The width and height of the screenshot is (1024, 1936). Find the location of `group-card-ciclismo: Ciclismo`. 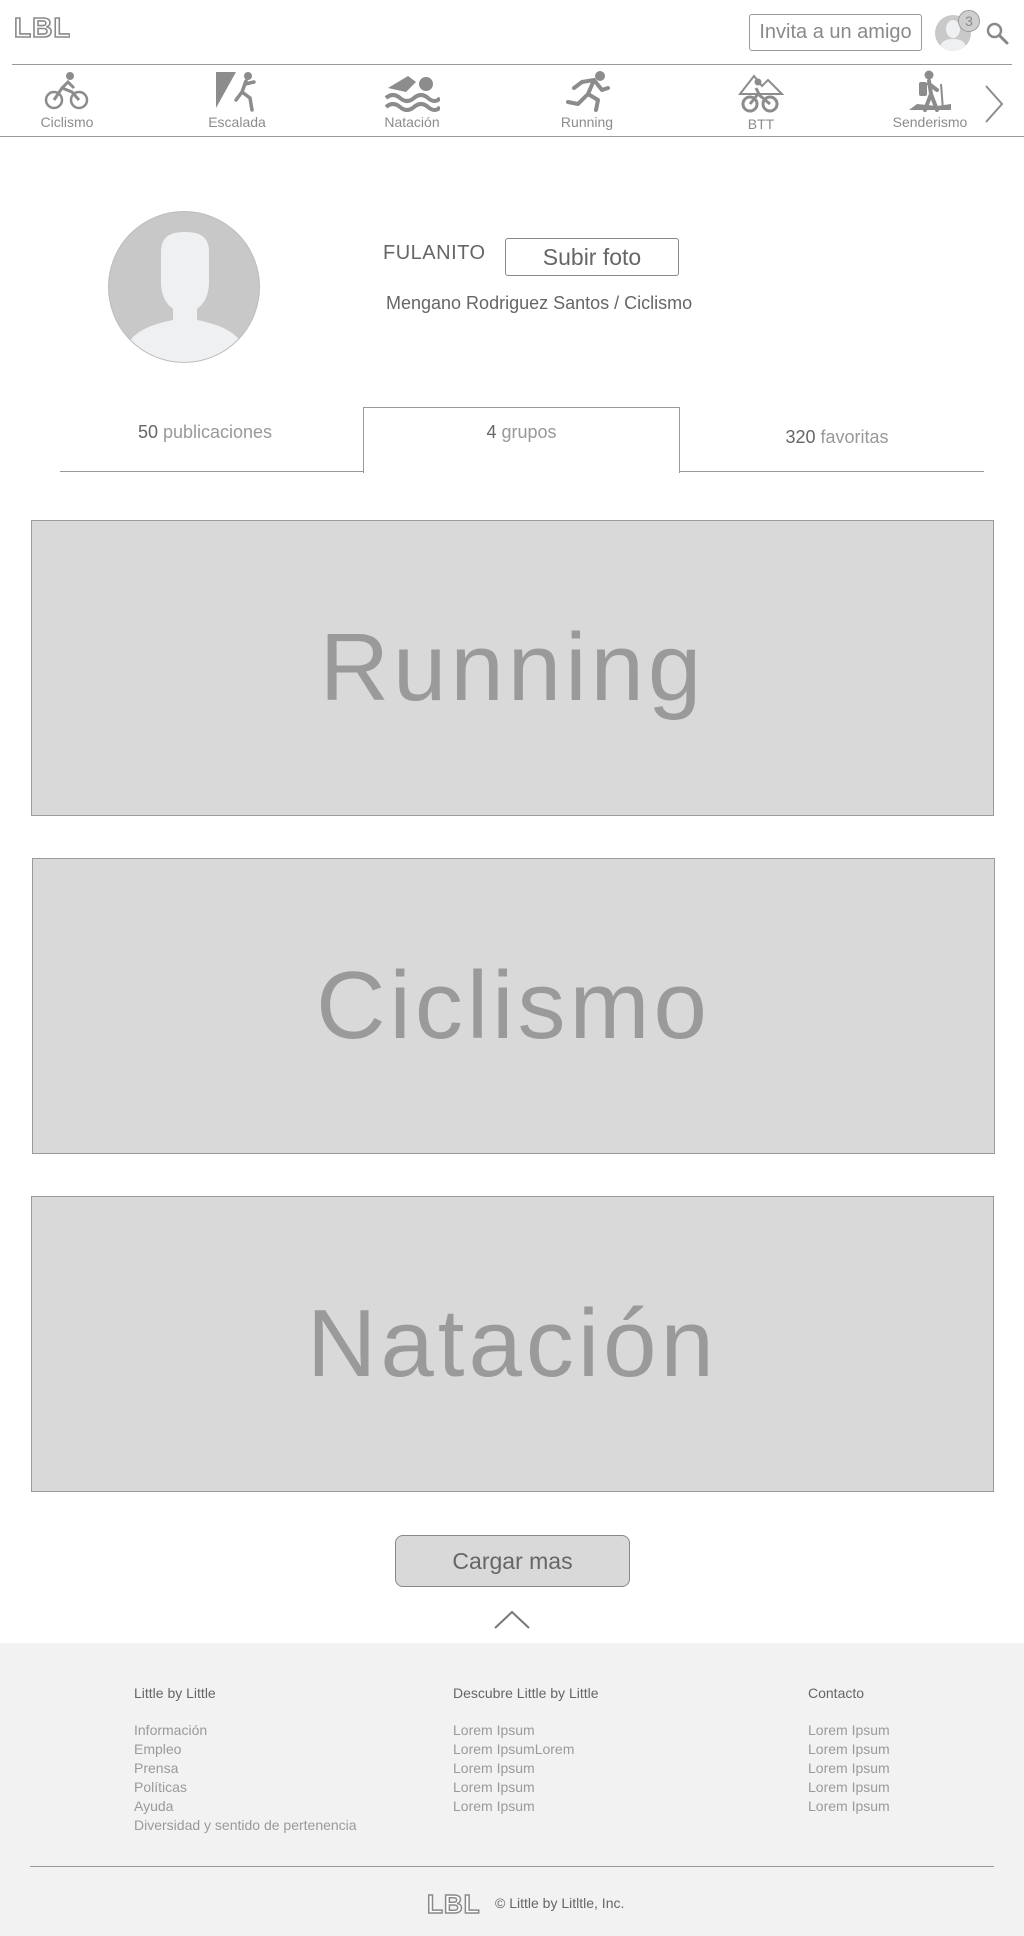

group-card-ciclismo: Ciclismo is located at coordinates (513, 1006).